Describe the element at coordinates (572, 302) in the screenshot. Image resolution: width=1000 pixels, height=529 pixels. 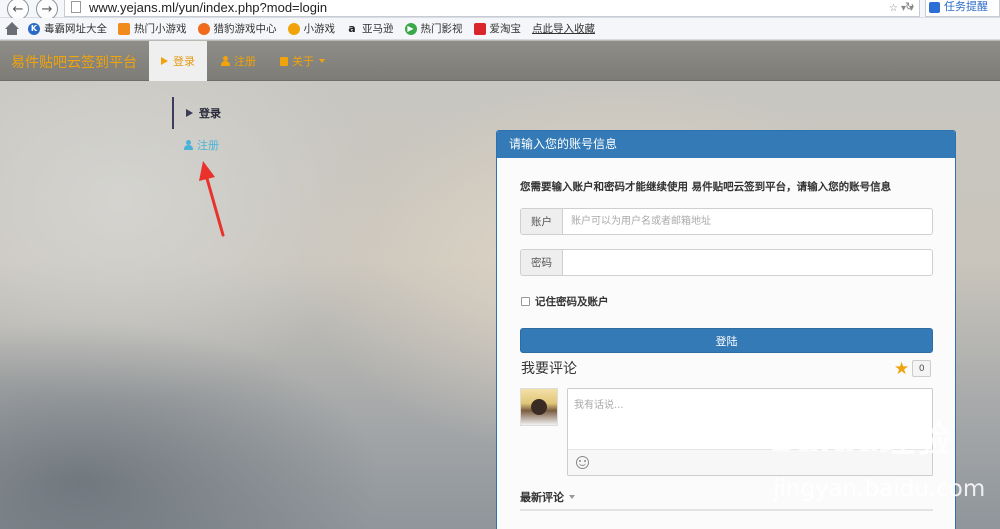
I see `remember-label: 记住密码及账户` at that location.